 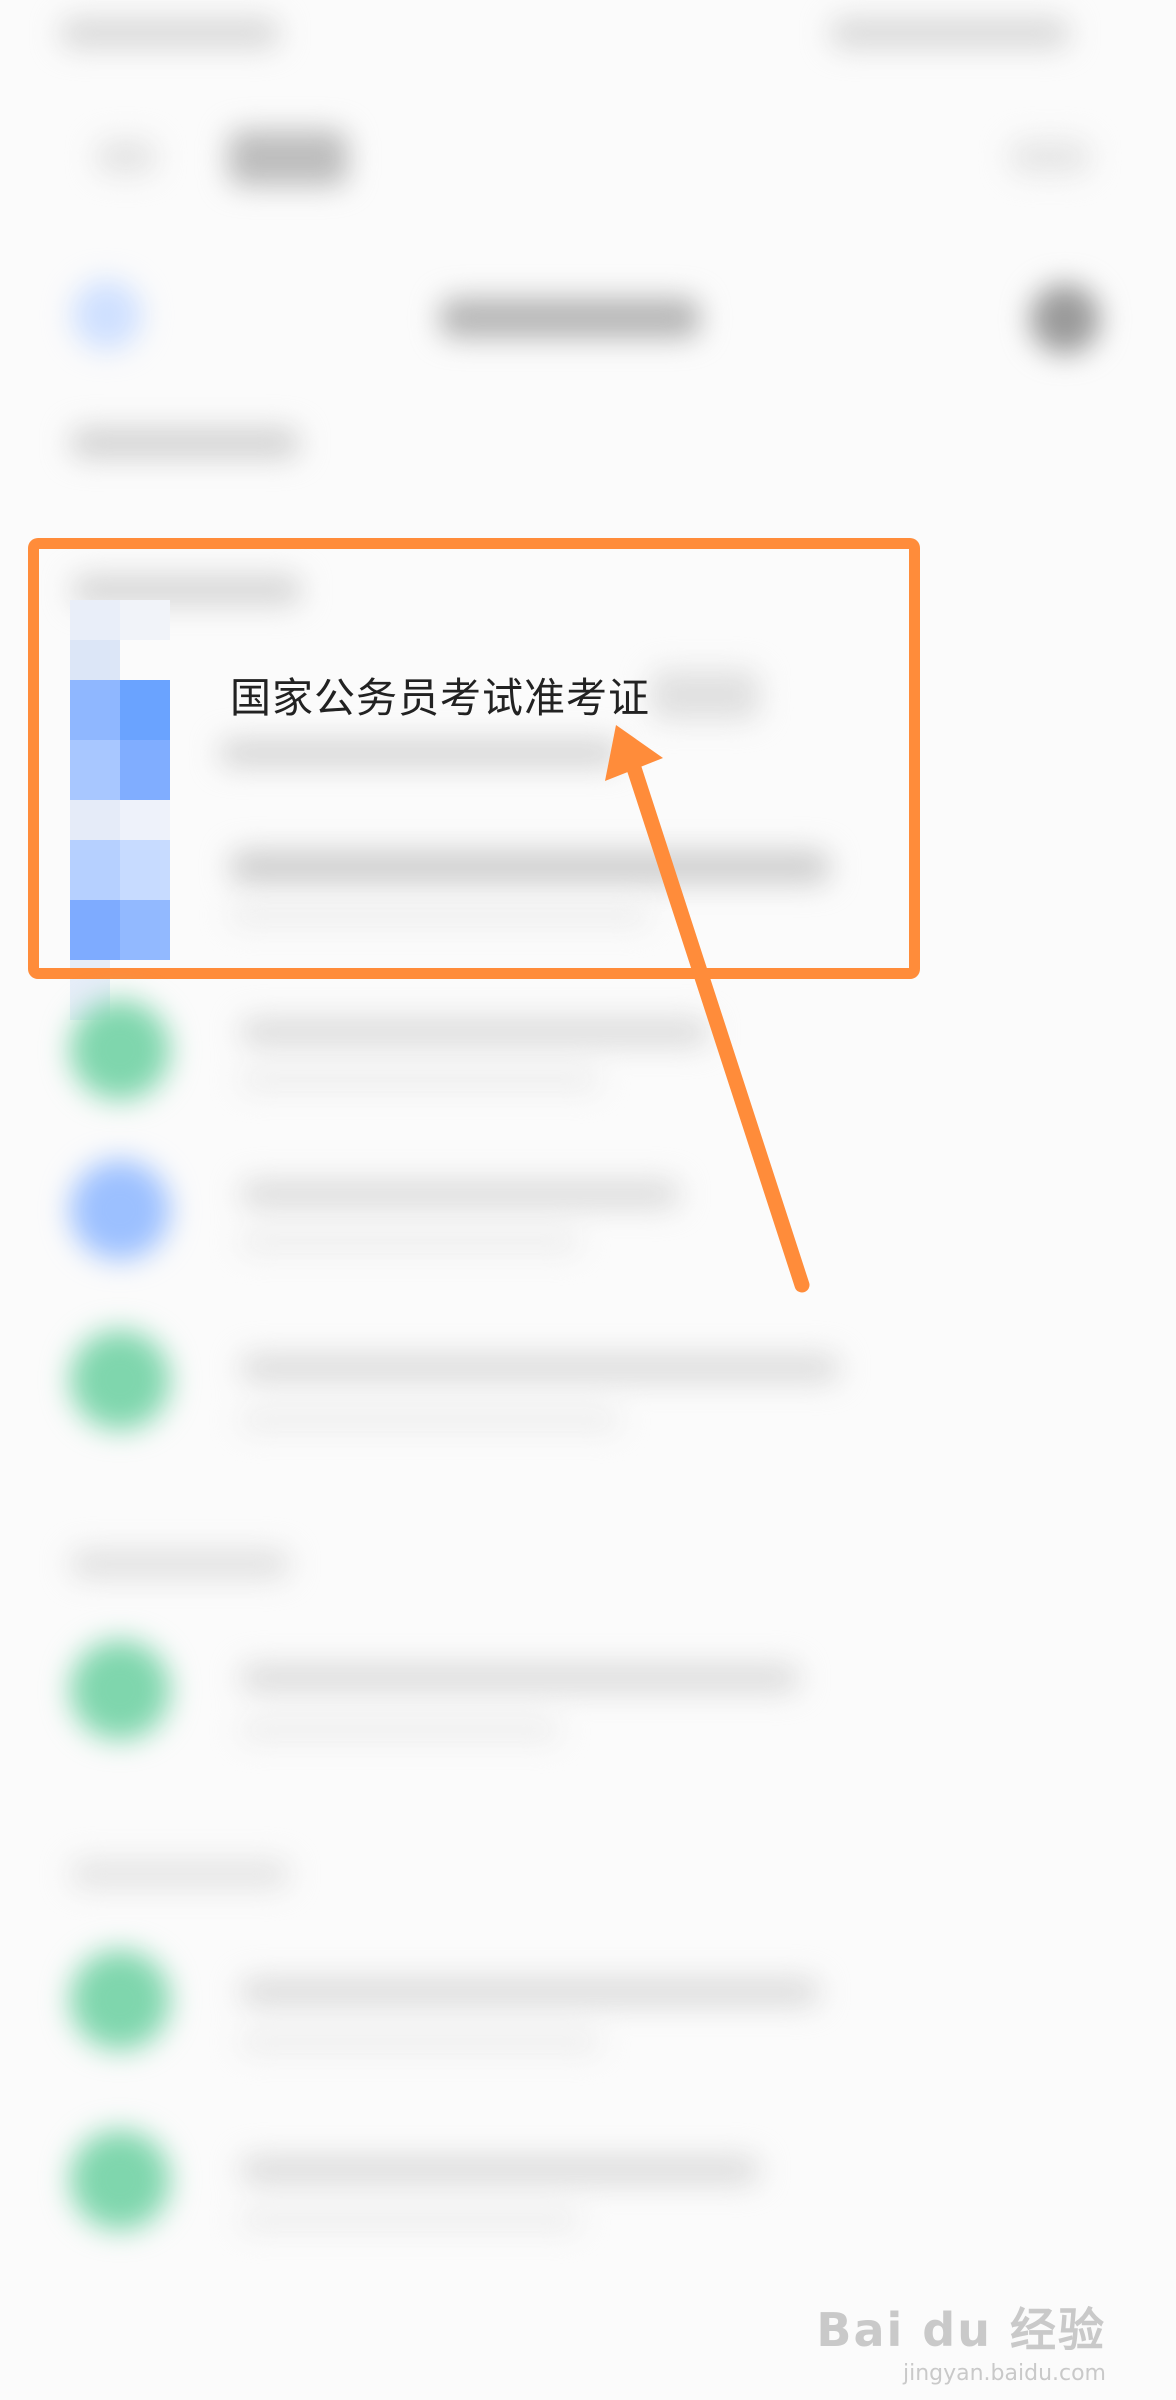 What do you see at coordinates (717, 1025) in the screenshot?
I see `pointer-arrow-shaft` at bounding box center [717, 1025].